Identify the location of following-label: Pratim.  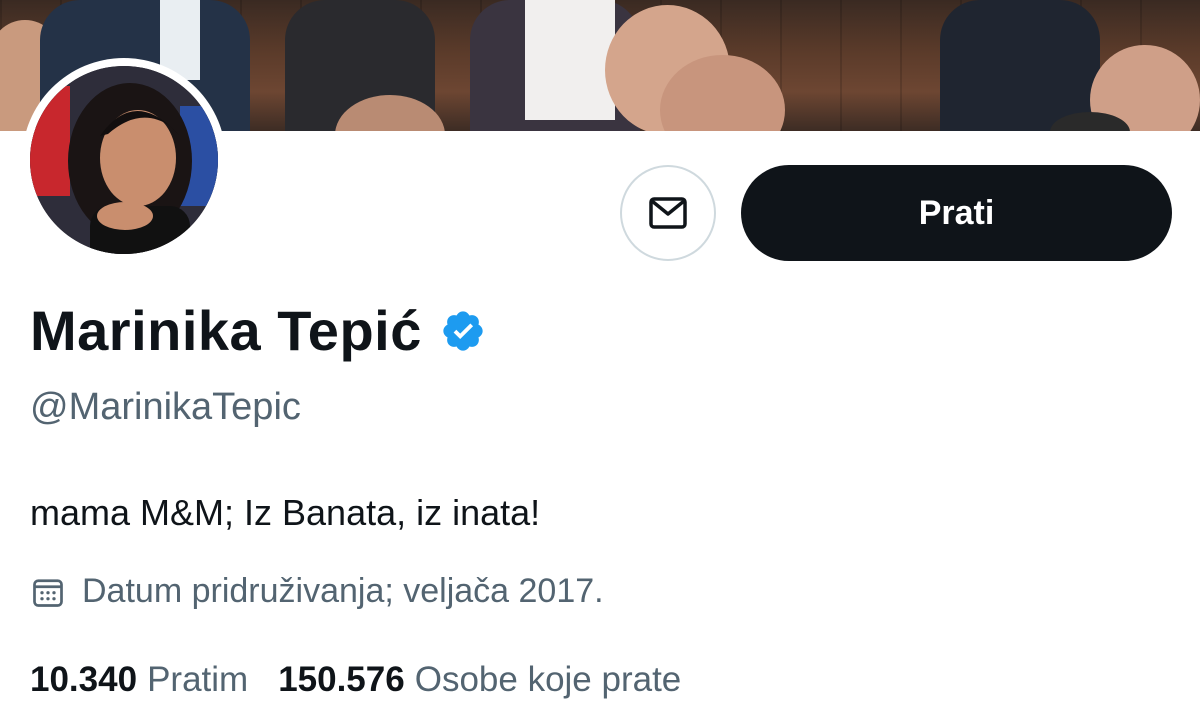
(198, 679).